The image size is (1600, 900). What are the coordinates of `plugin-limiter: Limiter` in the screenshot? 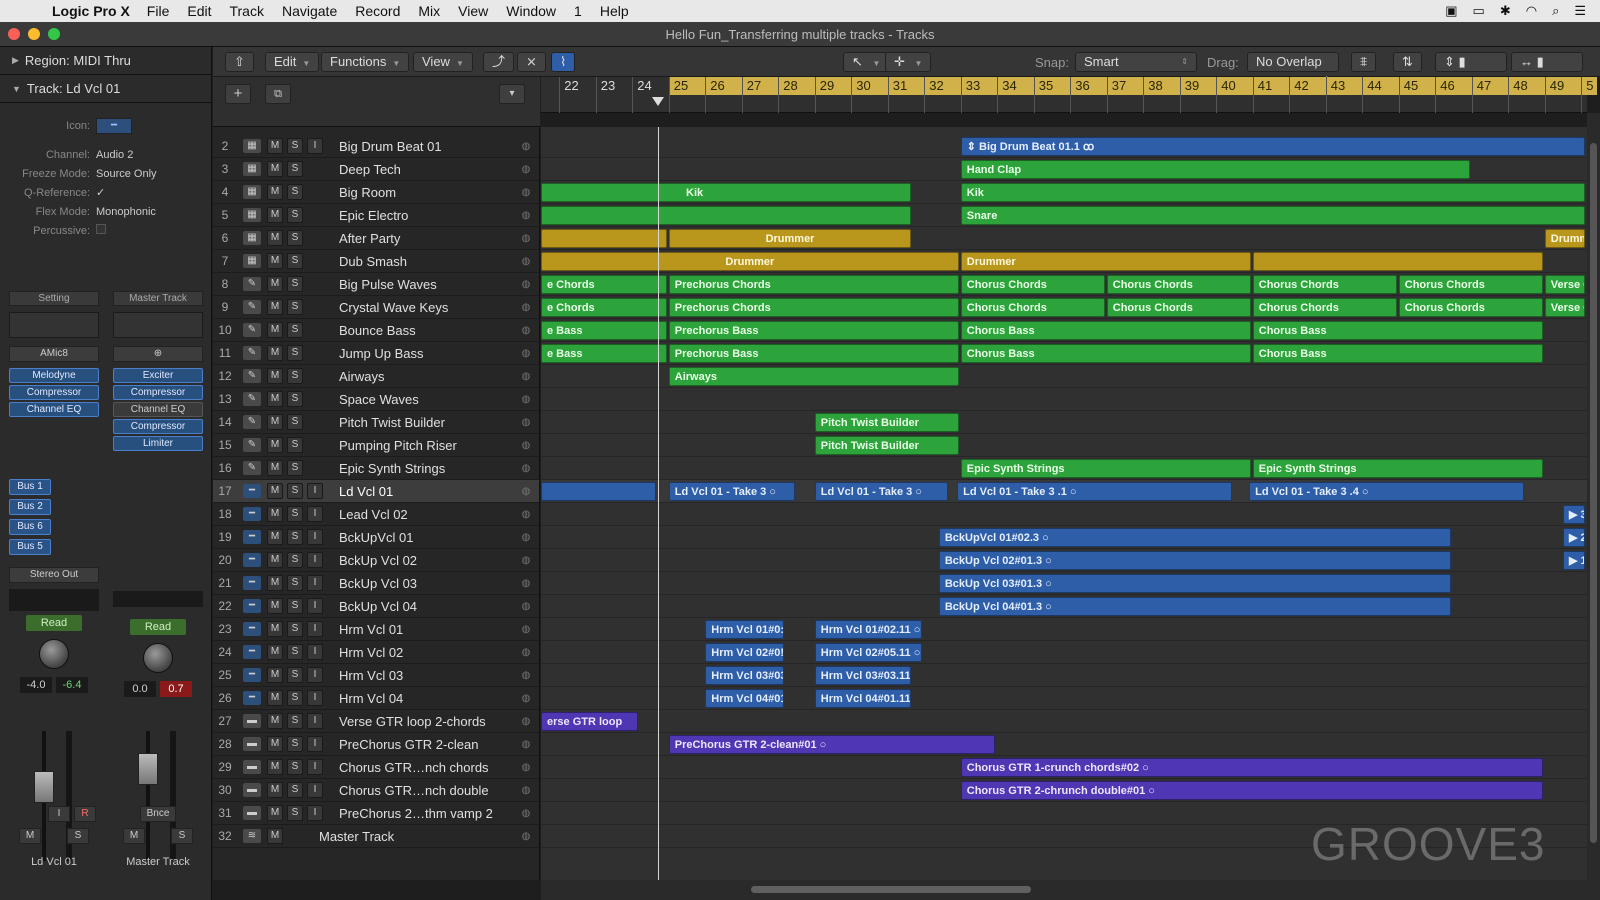 It's located at (158, 443).